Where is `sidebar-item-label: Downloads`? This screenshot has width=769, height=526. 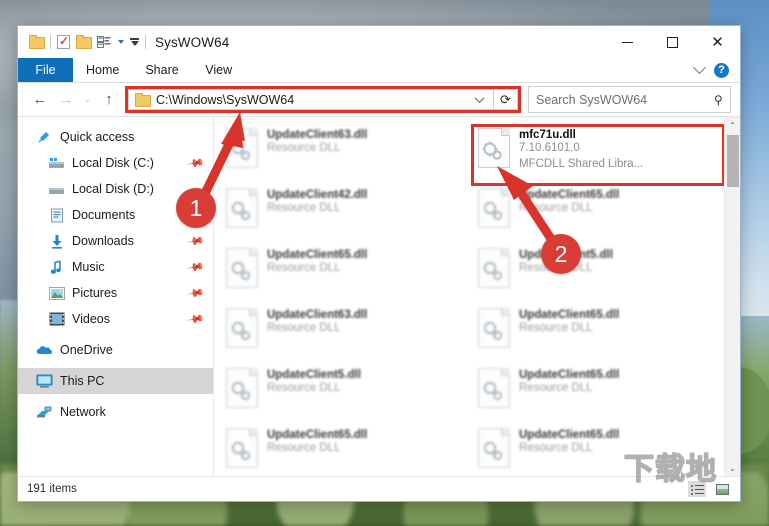
sidebar-item-label: Downloads is located at coordinates (103, 241).